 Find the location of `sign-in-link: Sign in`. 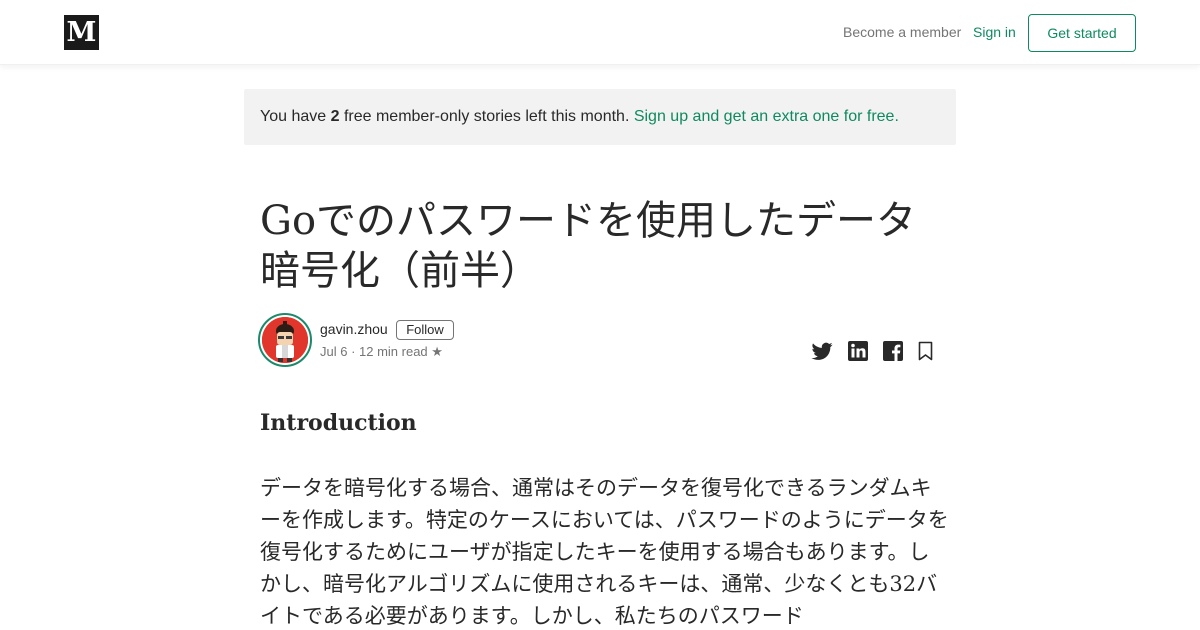

sign-in-link: Sign in is located at coordinates (994, 32).